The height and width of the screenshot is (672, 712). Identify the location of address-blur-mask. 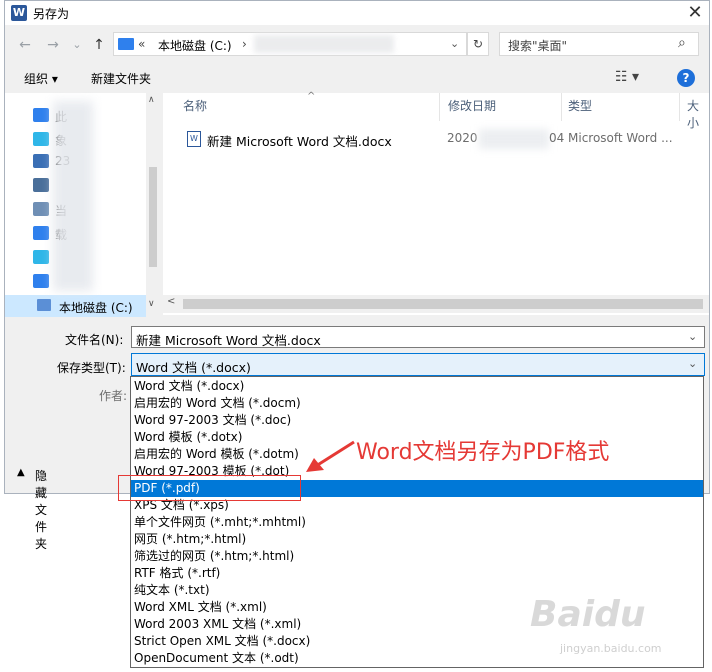
(324, 44).